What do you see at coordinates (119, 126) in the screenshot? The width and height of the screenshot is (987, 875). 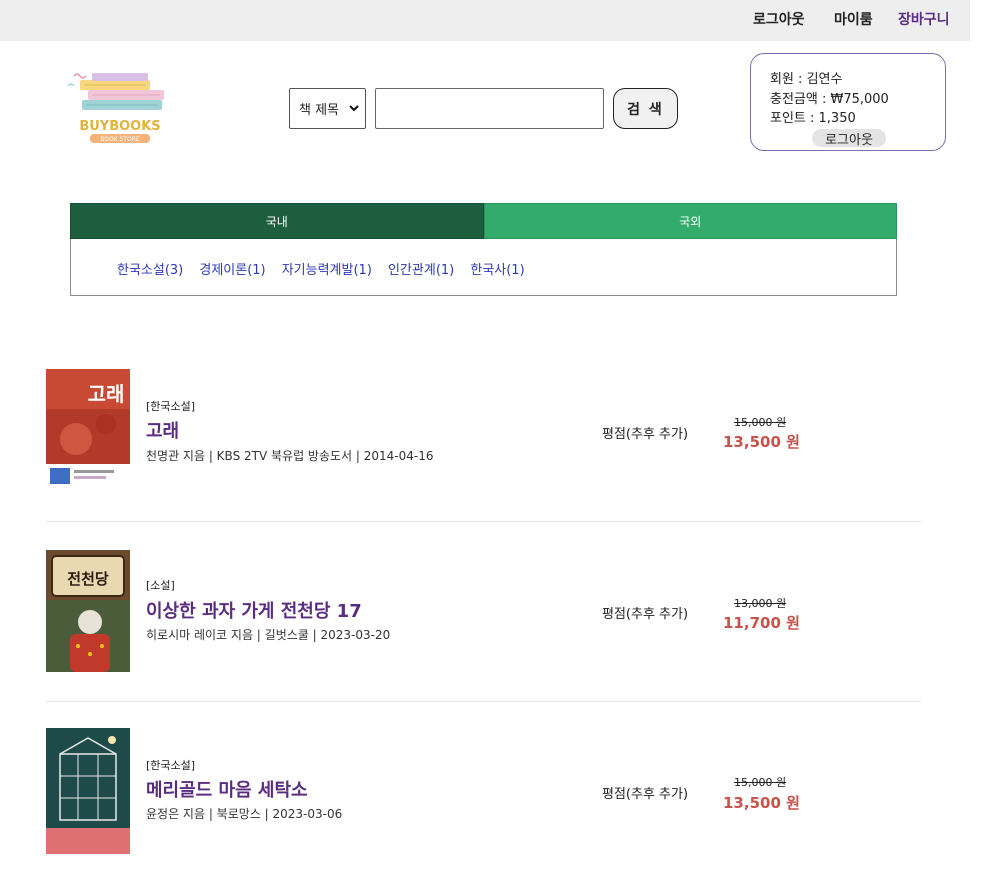 I see `svg-text: BUYBOOKS` at bounding box center [119, 126].